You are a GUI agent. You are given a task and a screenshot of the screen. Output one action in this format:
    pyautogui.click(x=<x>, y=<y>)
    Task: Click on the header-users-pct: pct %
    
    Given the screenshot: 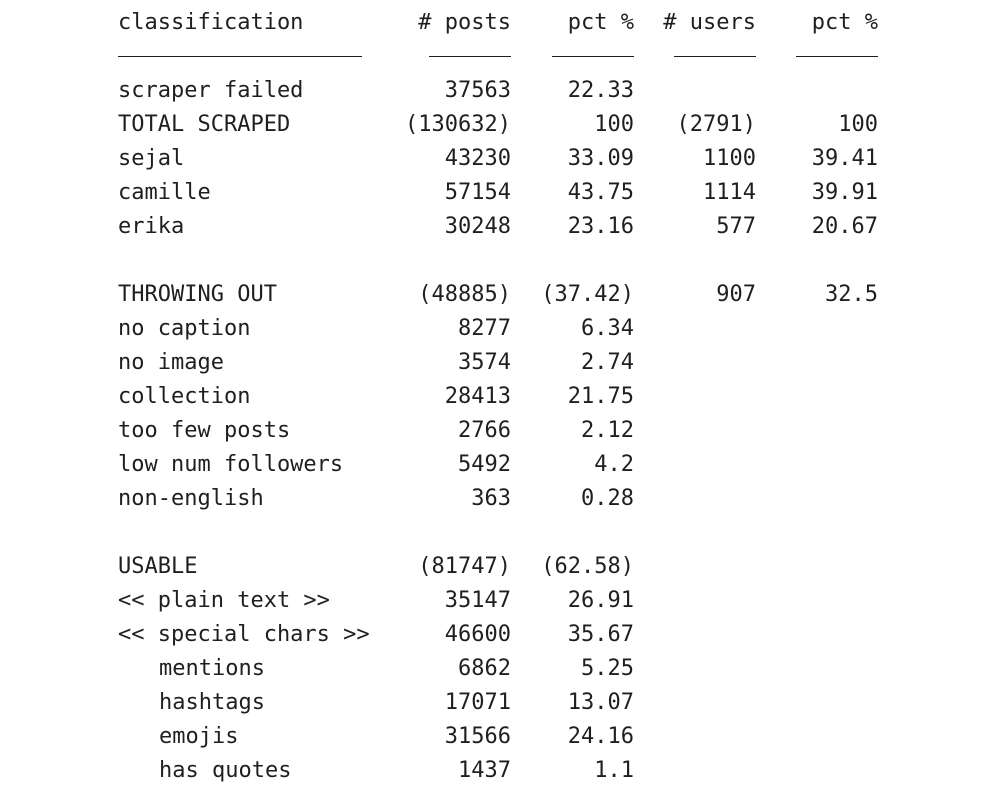 What is the action you would take?
    pyautogui.click(x=844, y=22)
    